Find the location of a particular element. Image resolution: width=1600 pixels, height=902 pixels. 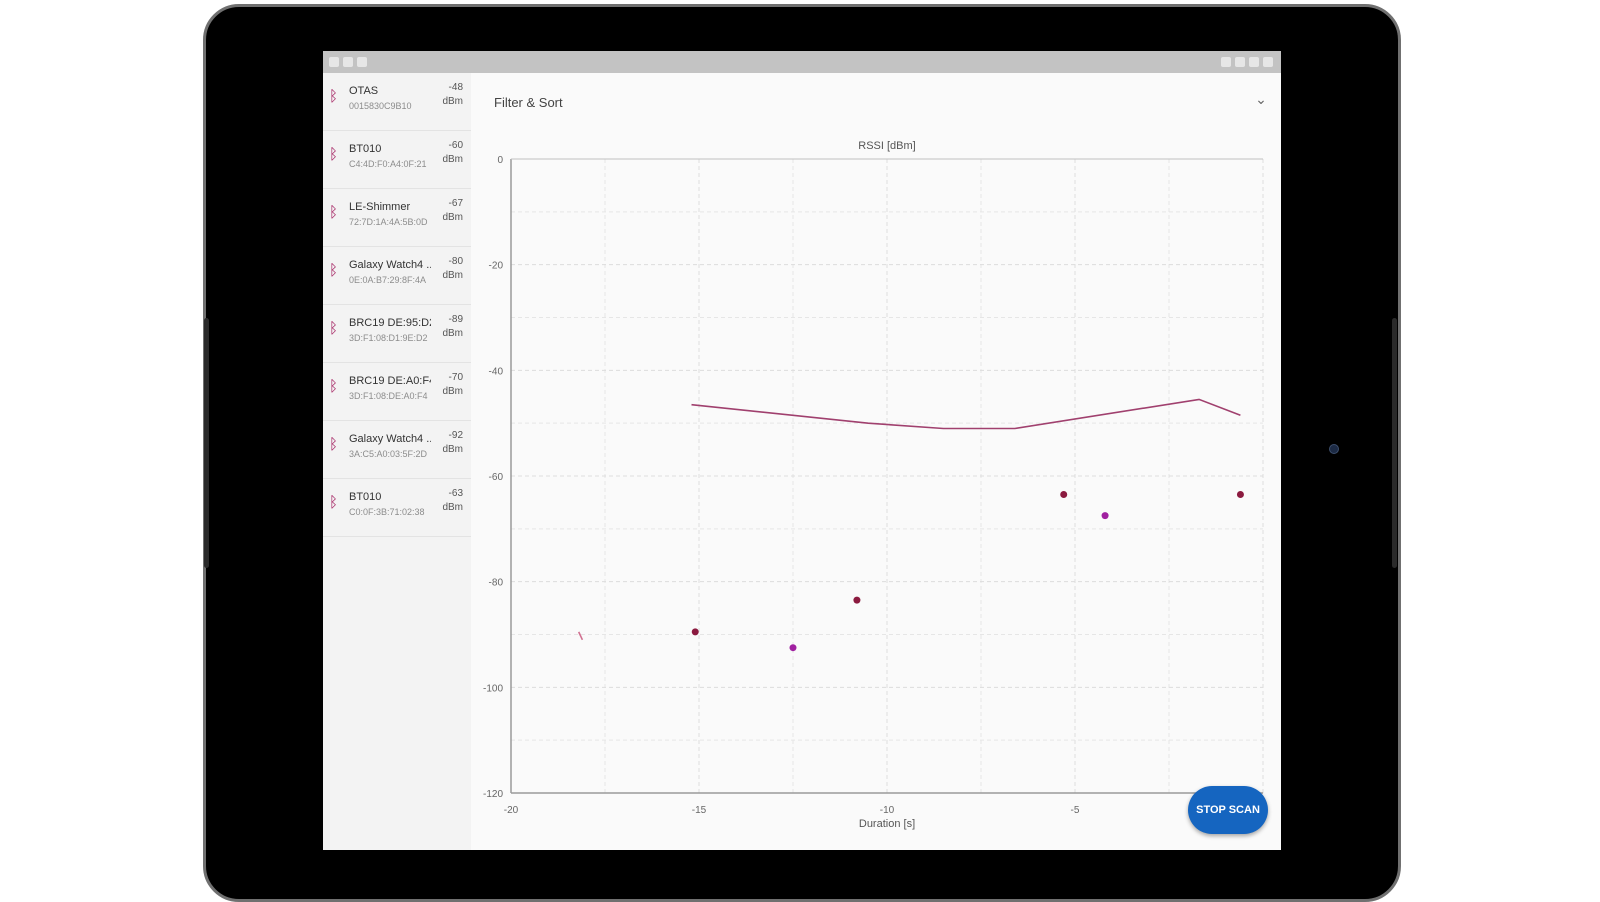

rssi-value: -92 is located at coordinates (455, 435).